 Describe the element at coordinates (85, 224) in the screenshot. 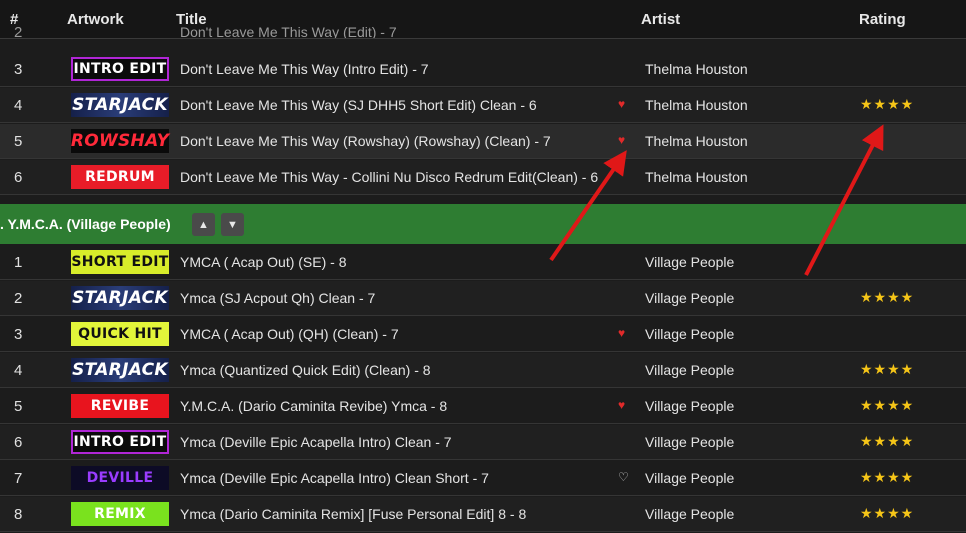

I see `group-title: . Y.M.C.A. (Village People)` at that location.